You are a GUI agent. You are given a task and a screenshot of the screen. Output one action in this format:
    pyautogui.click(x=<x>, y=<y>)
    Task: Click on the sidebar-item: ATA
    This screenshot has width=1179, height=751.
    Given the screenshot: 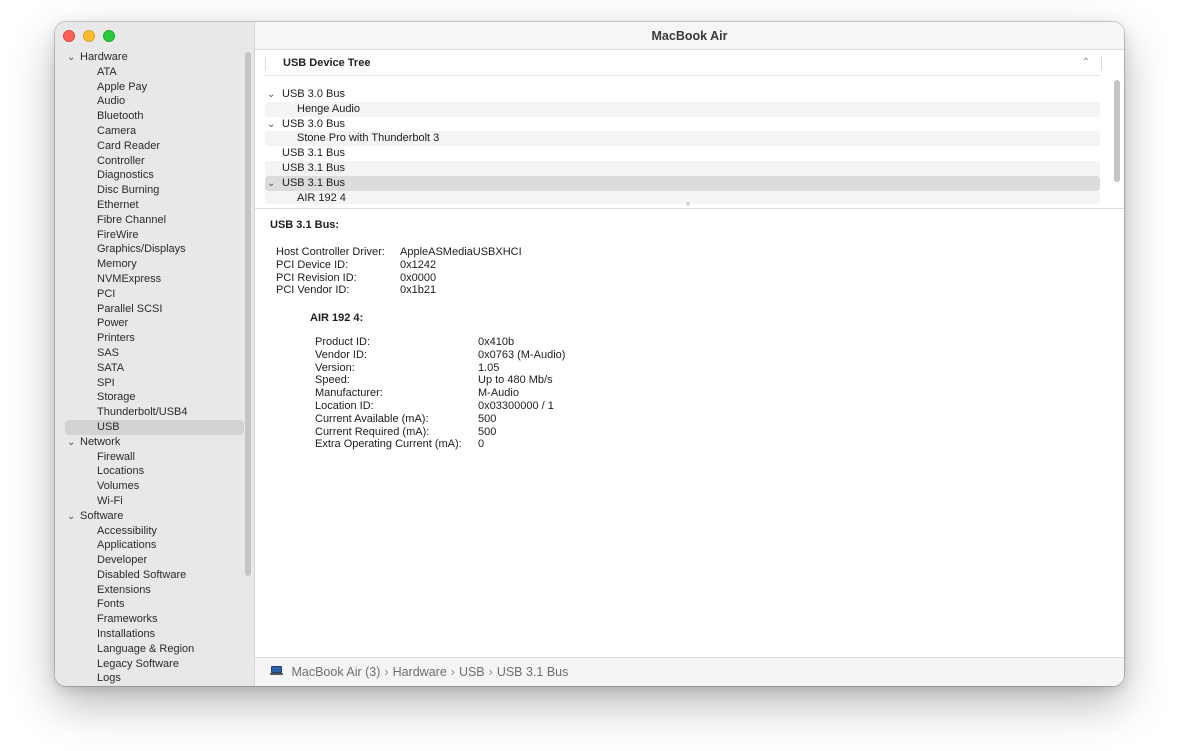 What is the action you would take?
    pyautogui.click(x=152, y=72)
    